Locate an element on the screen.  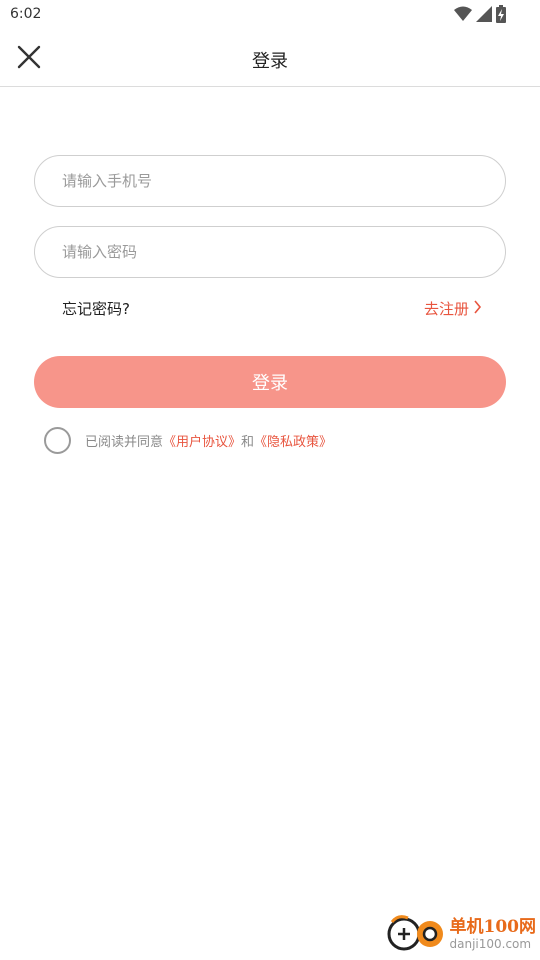
app-header: 登录 is located at coordinates (270, 58).